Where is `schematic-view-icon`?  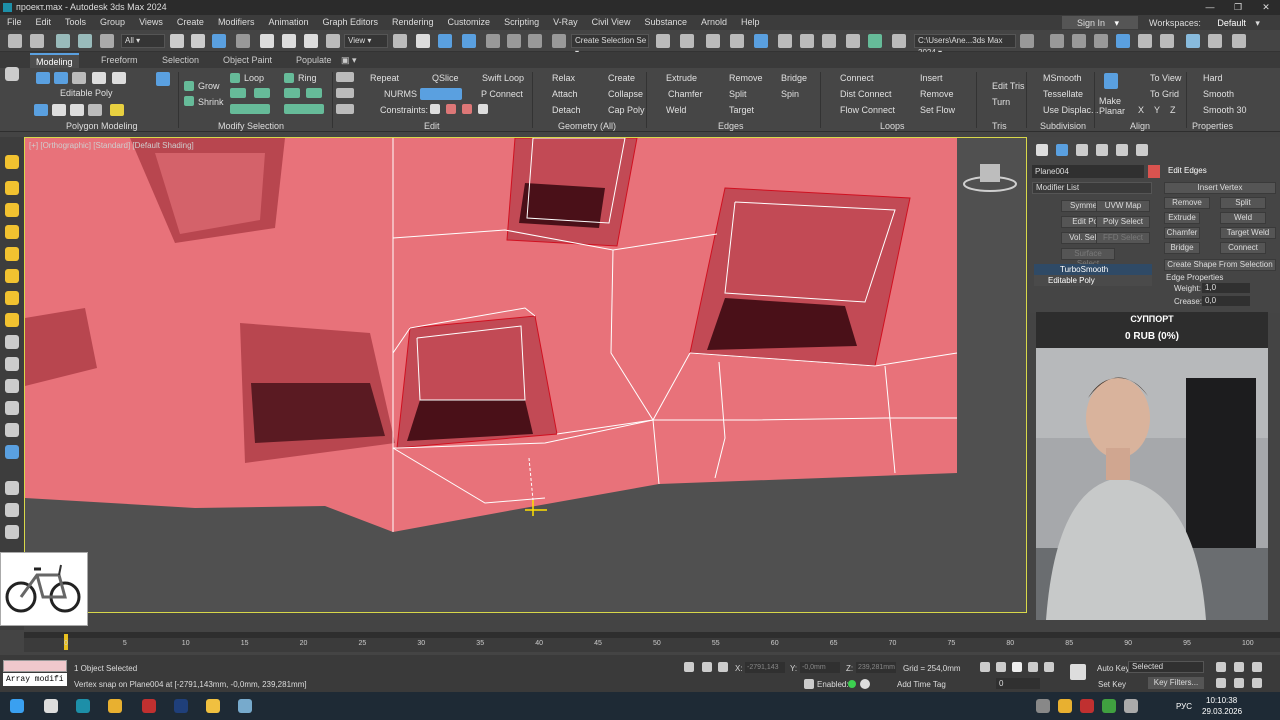 schematic-view-icon is located at coordinates (807, 41).